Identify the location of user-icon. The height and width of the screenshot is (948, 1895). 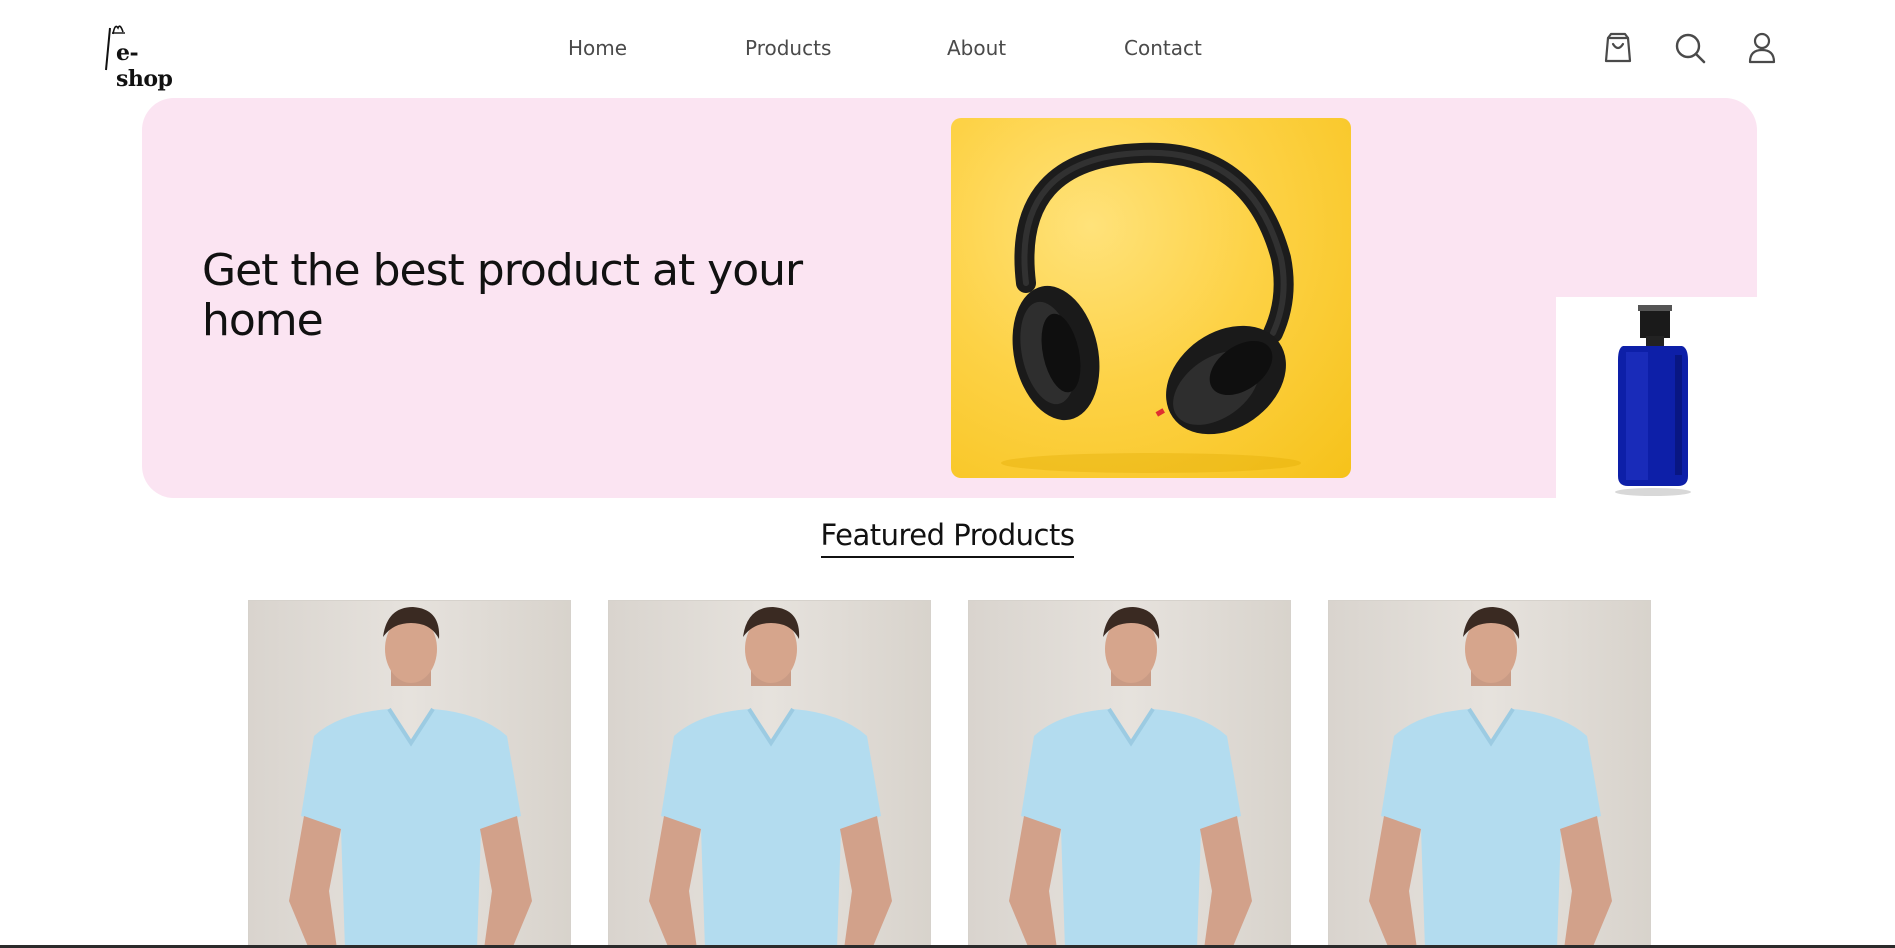
(1762, 48).